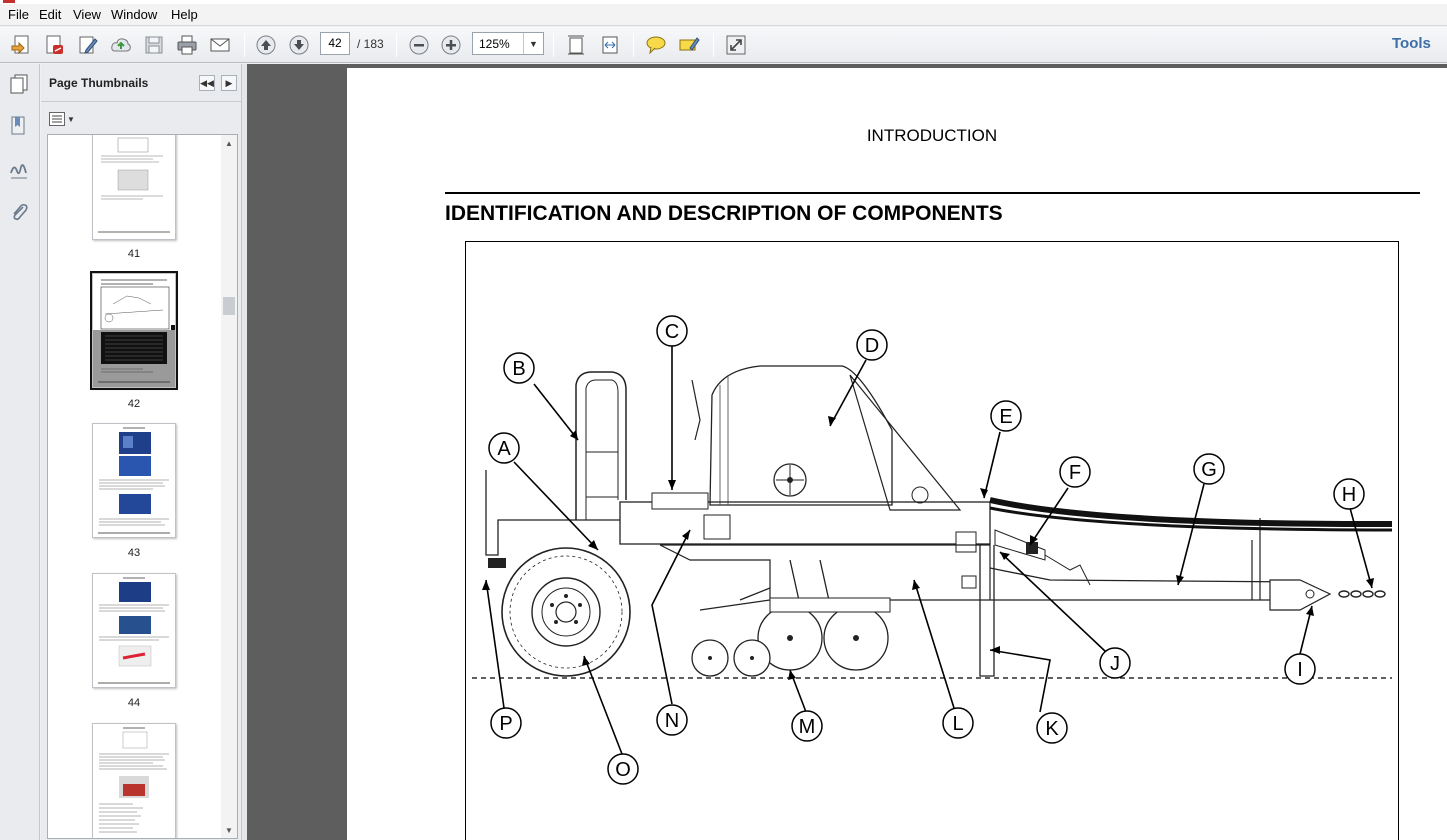 This screenshot has width=1447, height=840. What do you see at coordinates (21, 45) in the screenshot?
I see `create-pdf-icon` at bounding box center [21, 45].